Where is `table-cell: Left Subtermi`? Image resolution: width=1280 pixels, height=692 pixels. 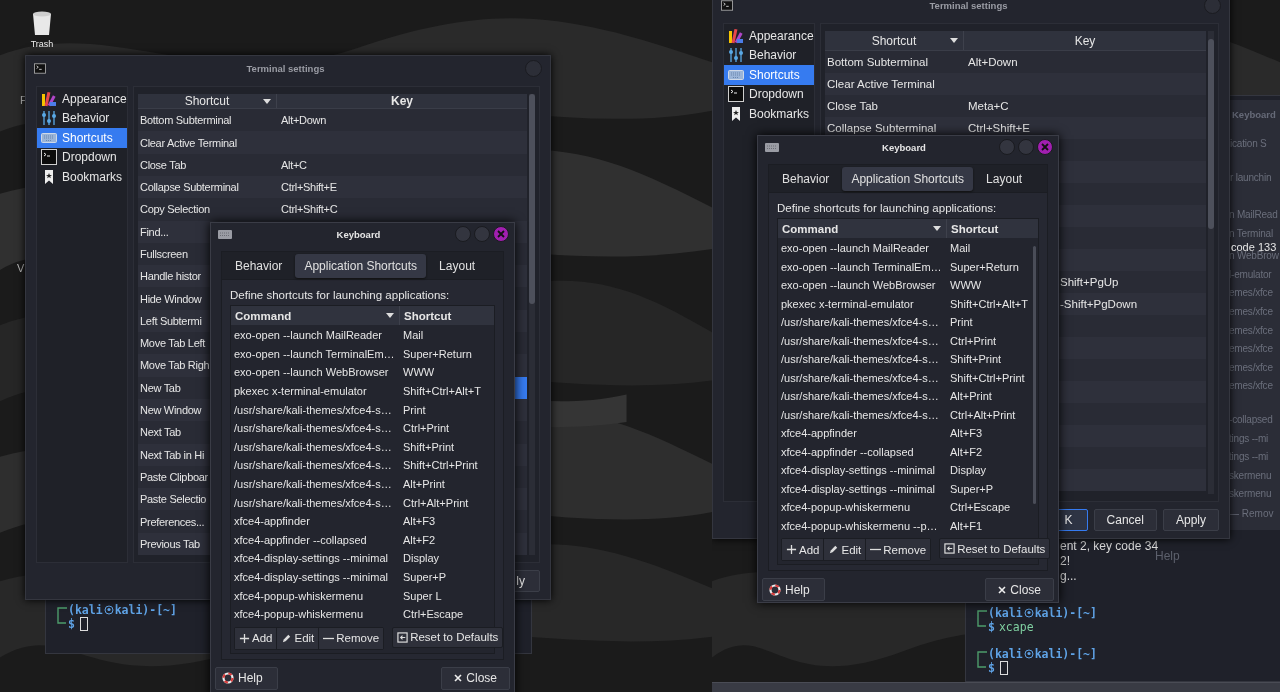
table-cell: Left Subtermi is located at coordinates (171, 320).